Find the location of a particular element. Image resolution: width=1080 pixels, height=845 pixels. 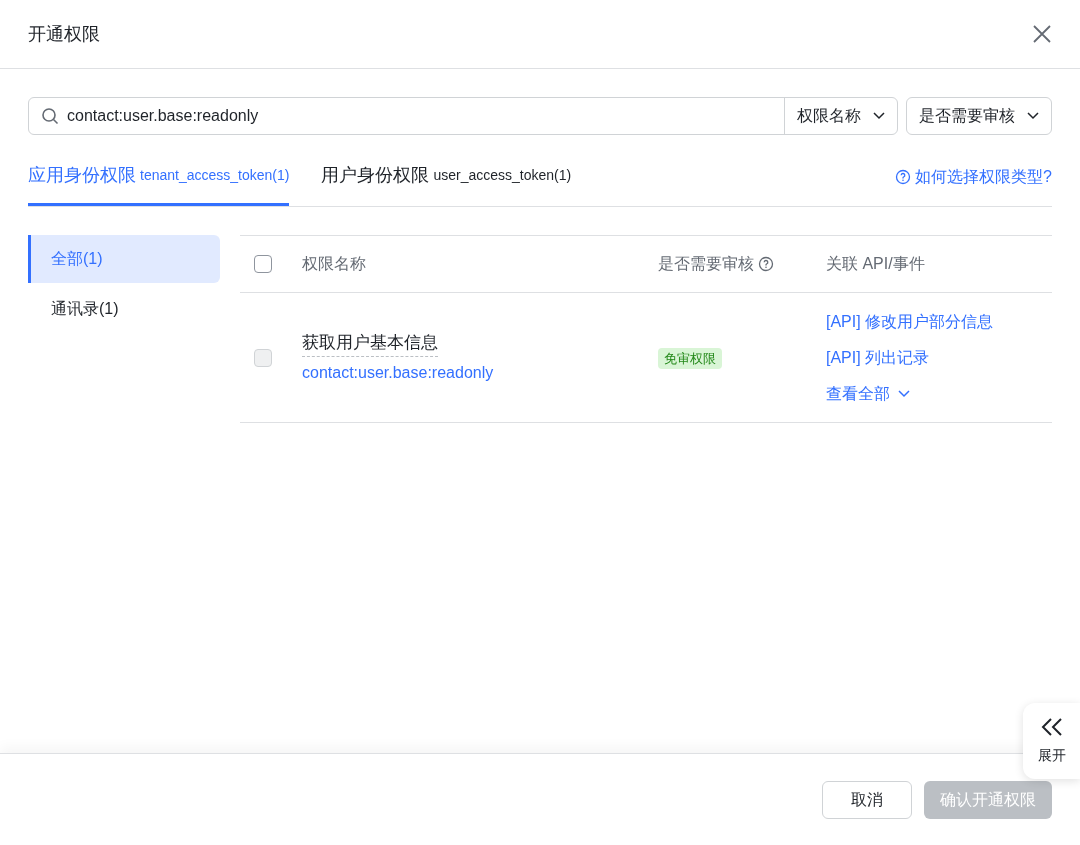

search-field: contact:user.base:readonly 权限名称 is located at coordinates (463, 116).